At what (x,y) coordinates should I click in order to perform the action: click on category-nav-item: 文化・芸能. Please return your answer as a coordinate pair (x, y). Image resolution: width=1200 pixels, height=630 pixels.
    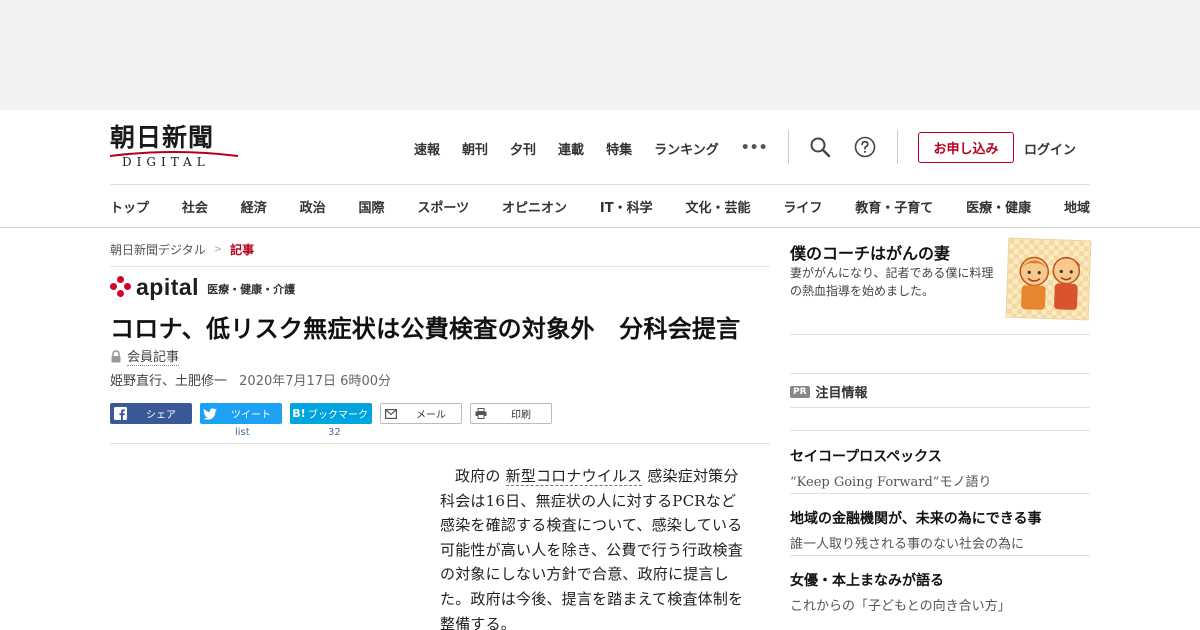
    Looking at the image, I should click on (717, 206).